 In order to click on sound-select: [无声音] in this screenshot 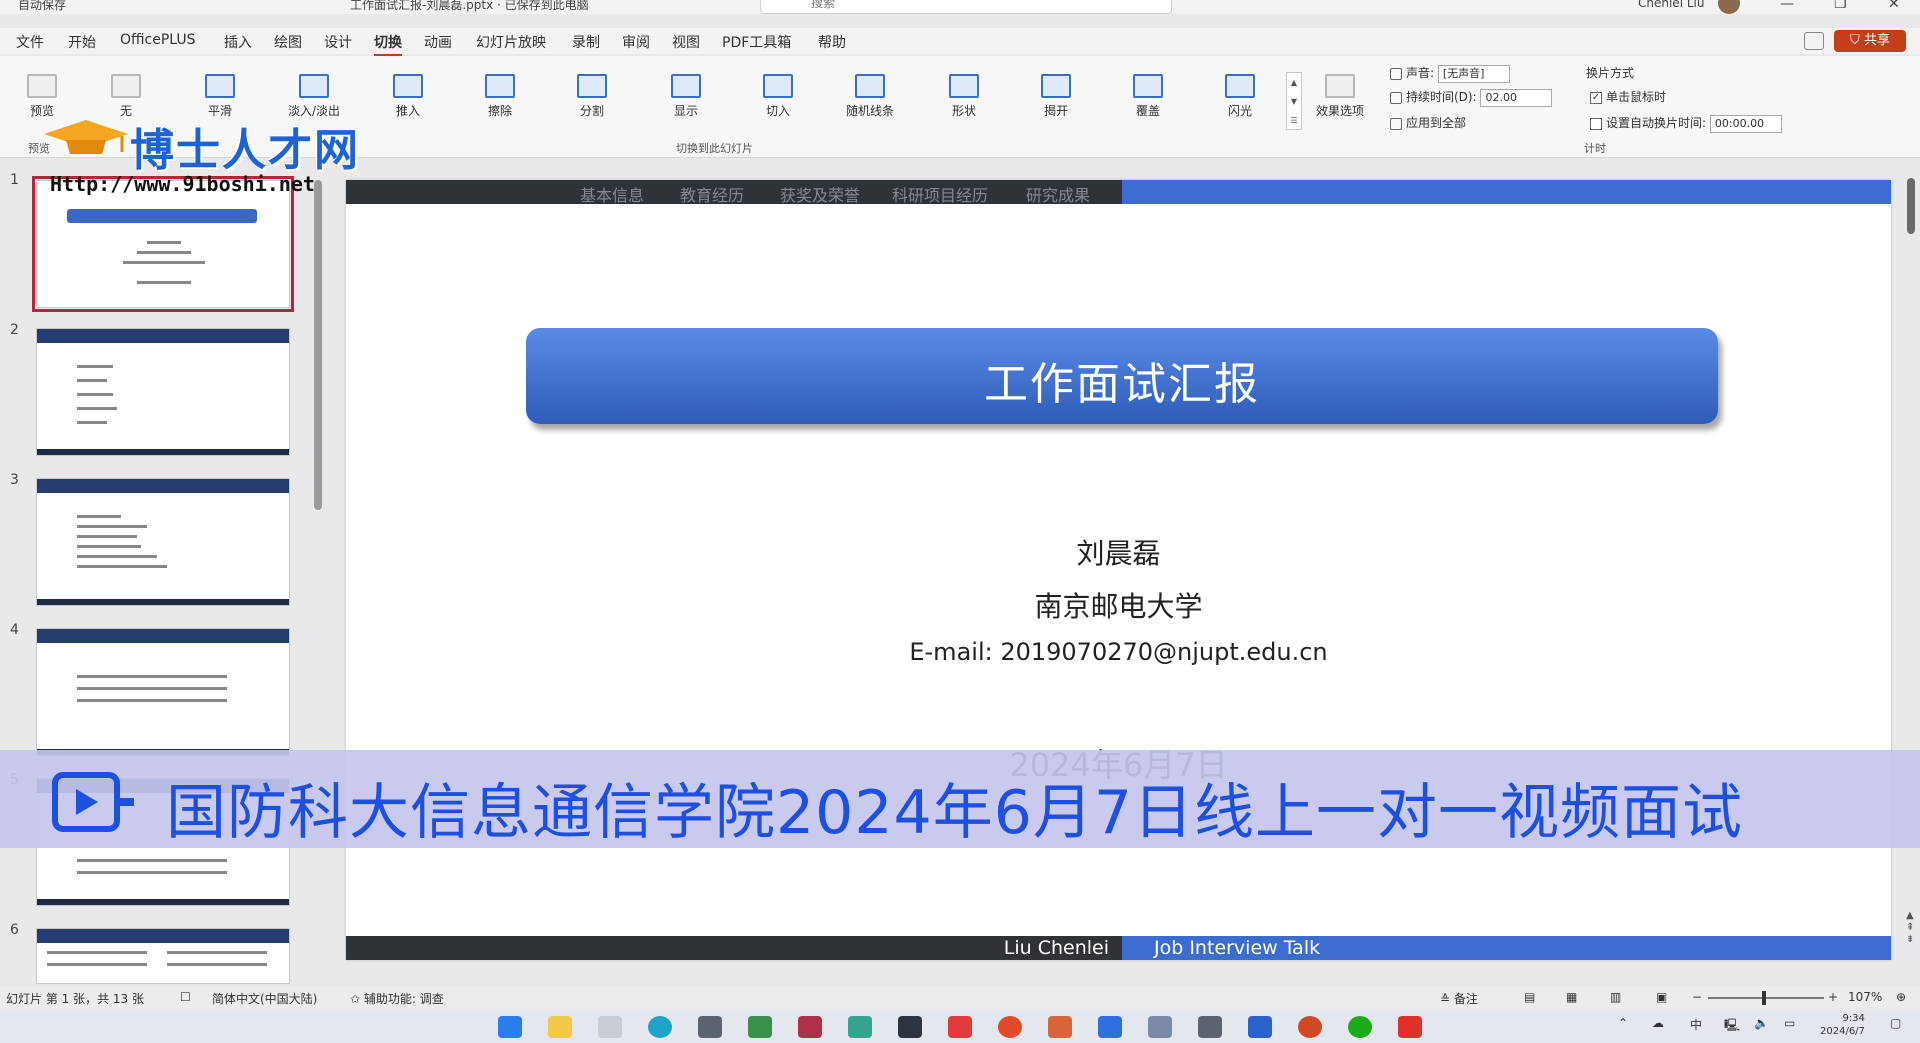, I will do `click(1473, 73)`.